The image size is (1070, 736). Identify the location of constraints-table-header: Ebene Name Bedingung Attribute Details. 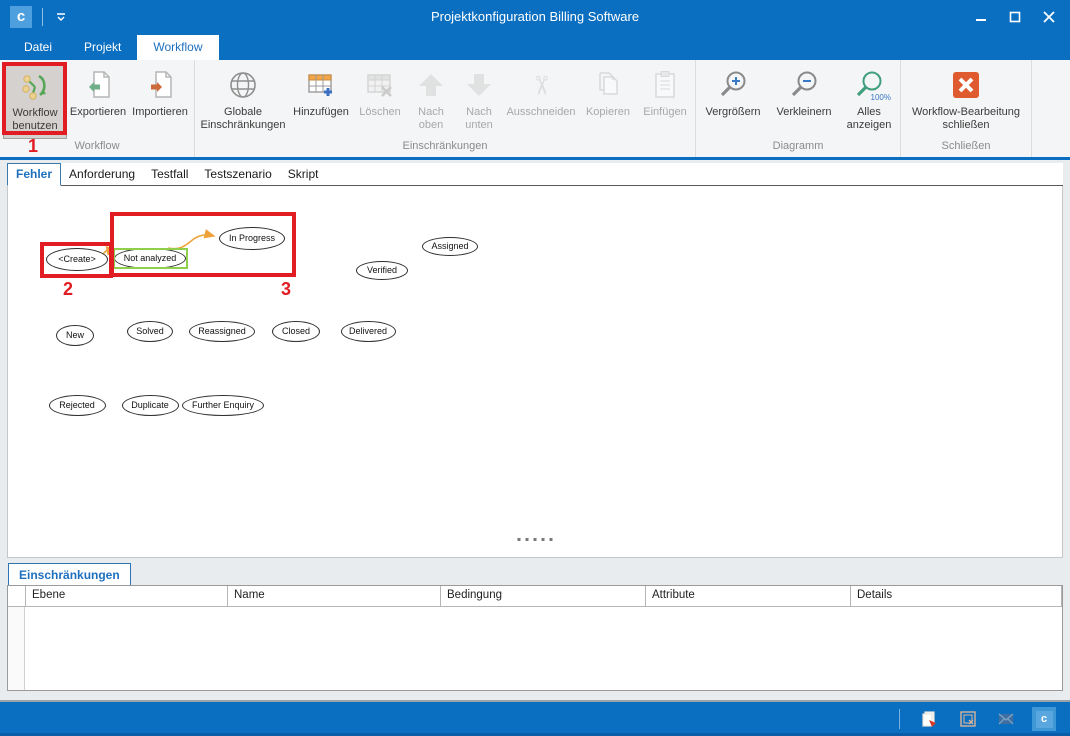
(535, 596).